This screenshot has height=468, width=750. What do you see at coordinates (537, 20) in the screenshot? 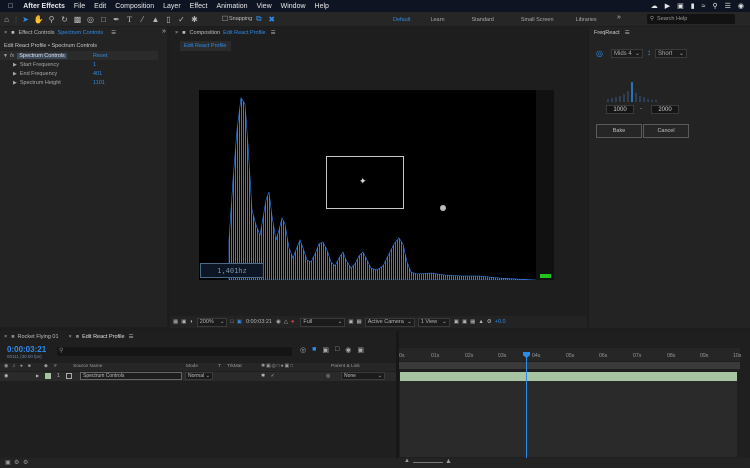
I see `workspace-small-screen: Small Screen` at bounding box center [537, 20].